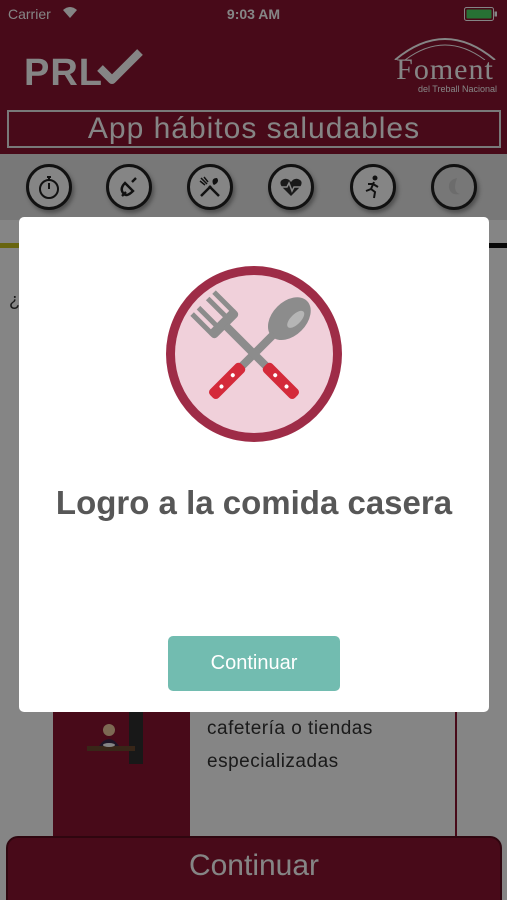  Describe the element at coordinates (254, 663) in the screenshot. I see `modal-continue-button: Continuar` at that location.